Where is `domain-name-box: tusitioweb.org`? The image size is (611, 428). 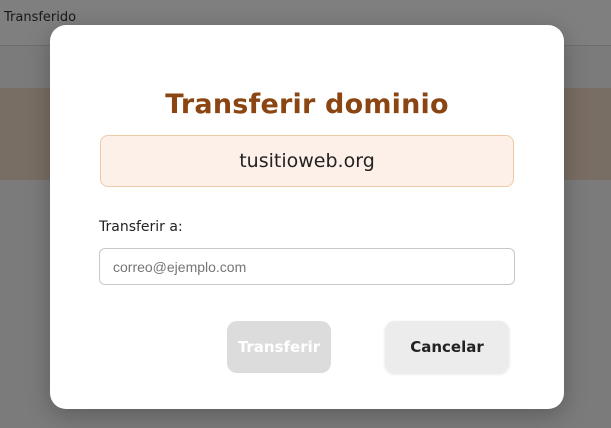 domain-name-box: tusitioweb.org is located at coordinates (307, 161).